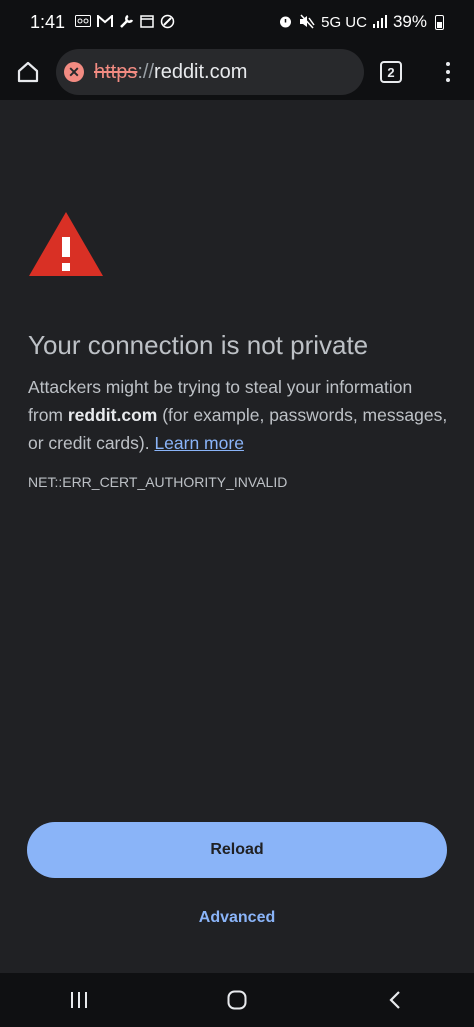 This screenshot has height=1027, width=474. What do you see at coordinates (409, 21) in the screenshot?
I see `battery-label: 39%` at bounding box center [409, 21].